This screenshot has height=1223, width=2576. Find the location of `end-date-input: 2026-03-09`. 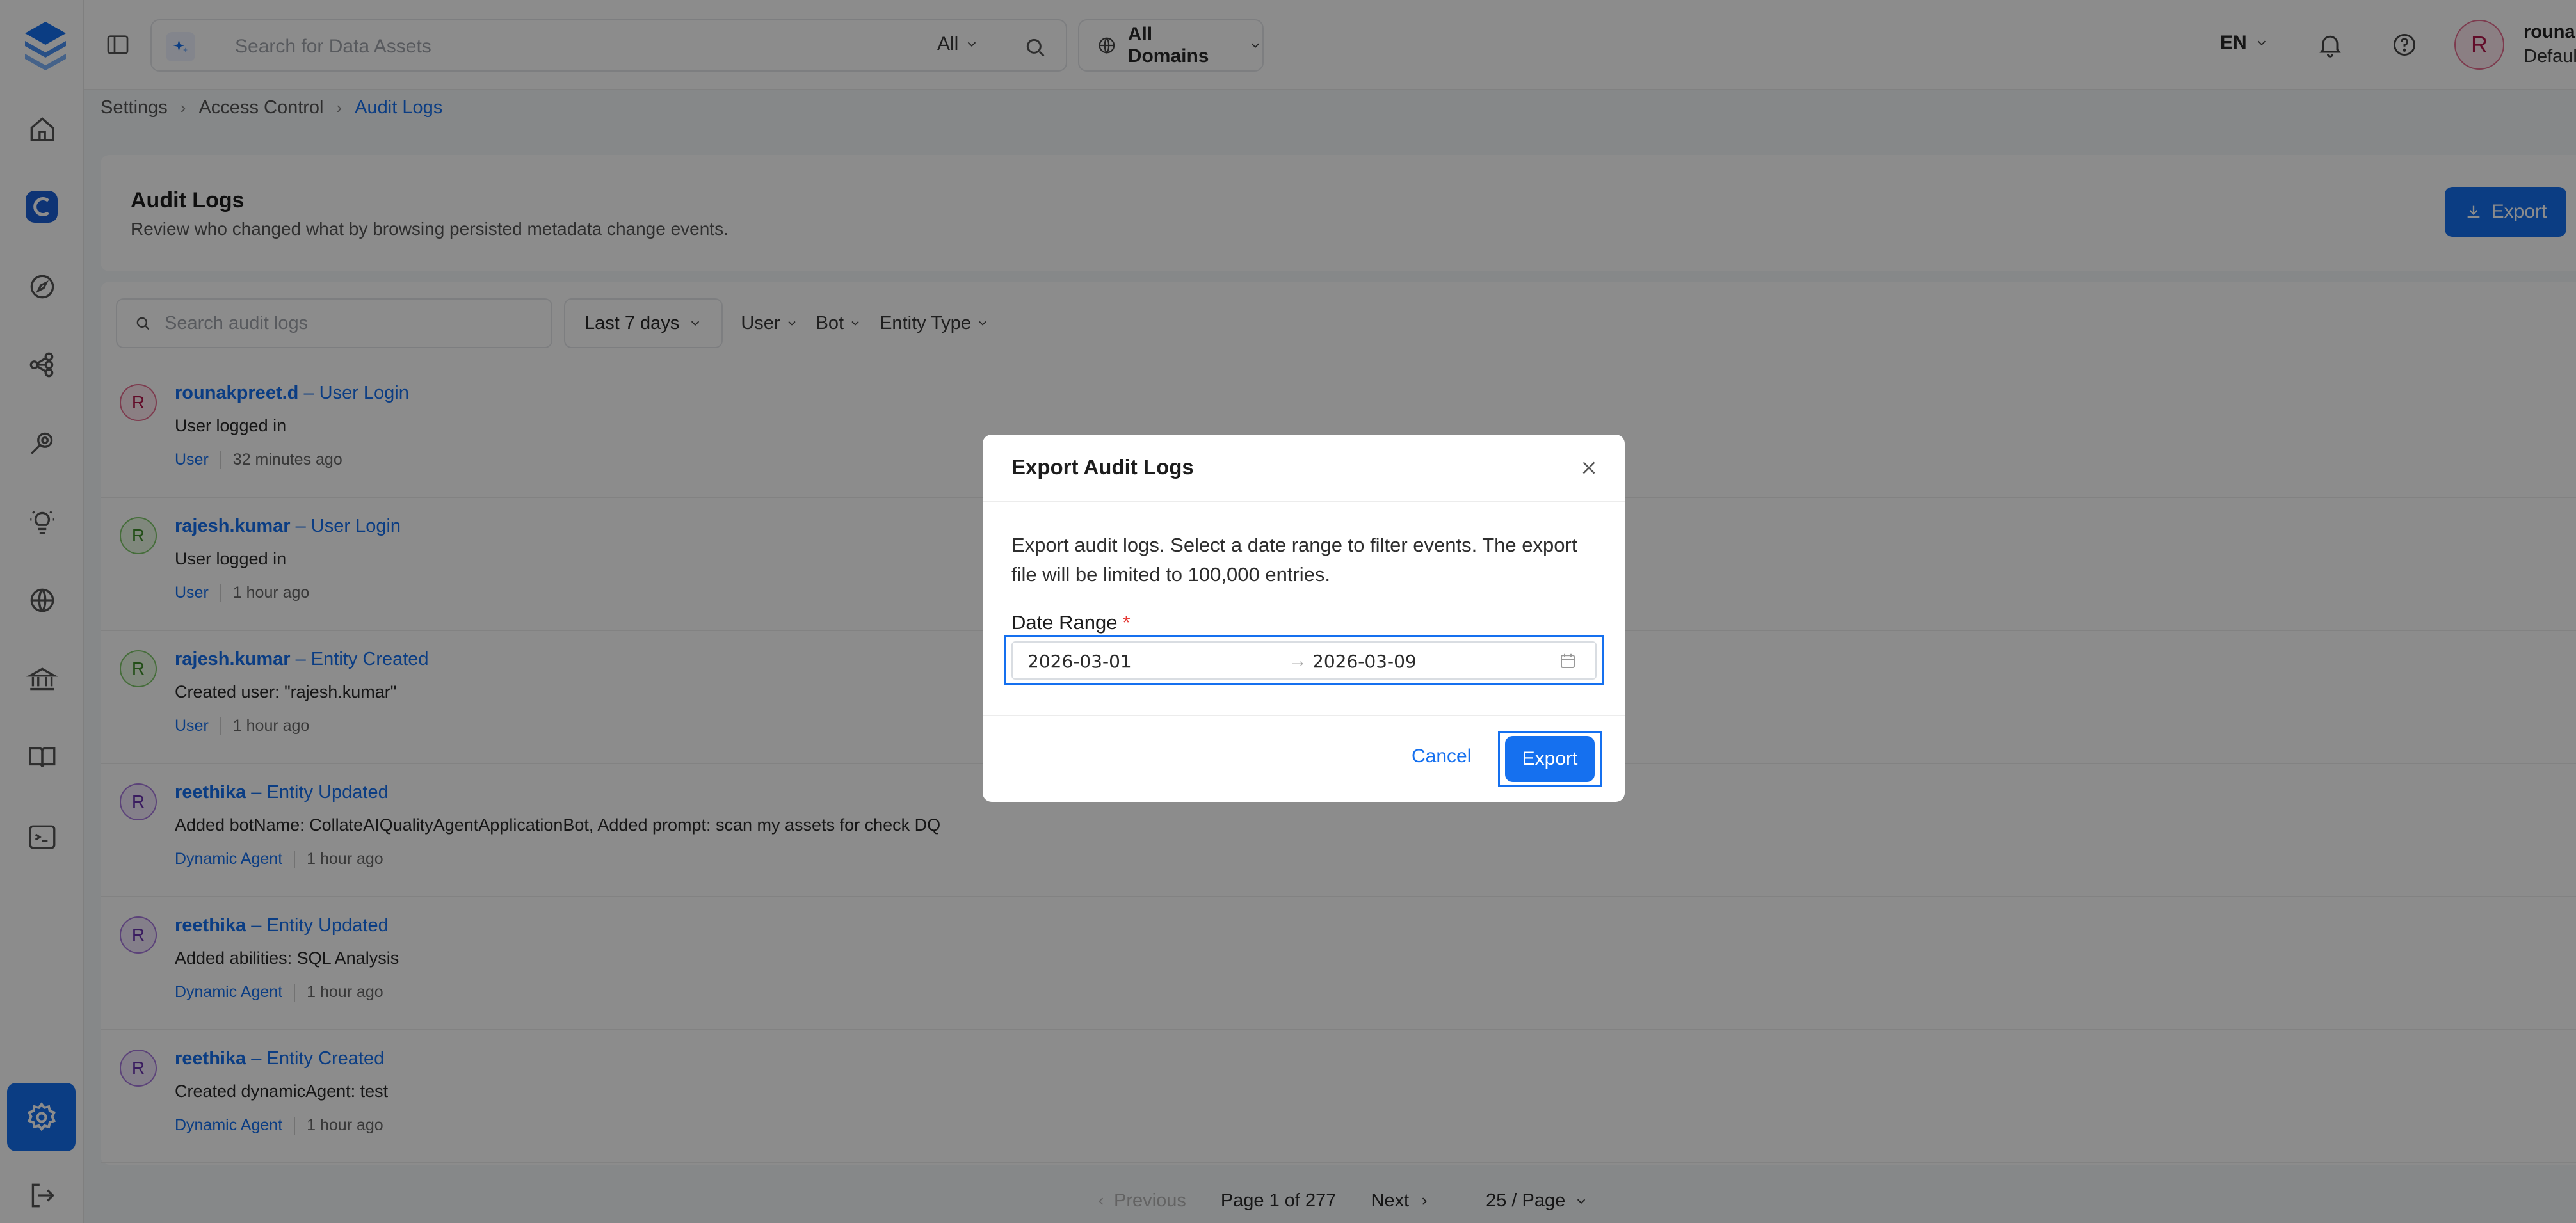

end-date-input: 2026-03-09 is located at coordinates (1364, 662).